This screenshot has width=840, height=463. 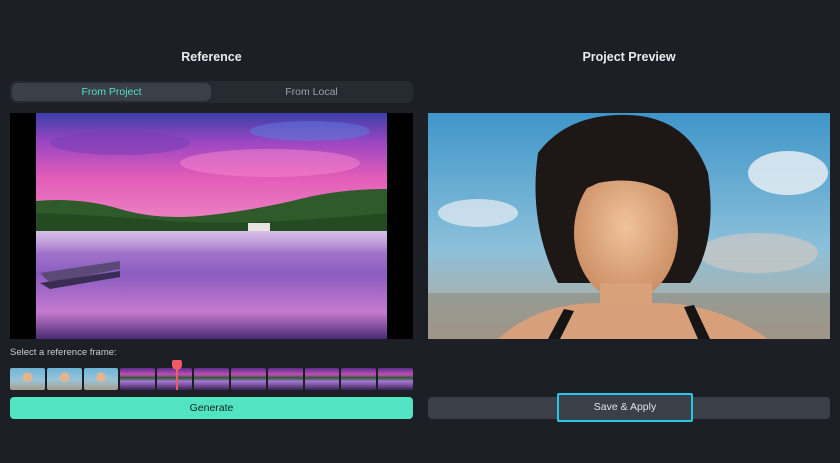 What do you see at coordinates (211, 57) in the screenshot?
I see `reference-title: Reference` at bounding box center [211, 57].